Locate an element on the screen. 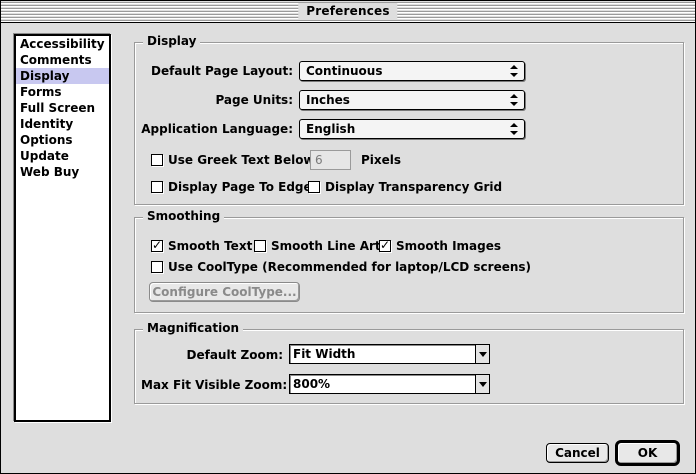 The height and width of the screenshot is (474, 696). sidebar-item-comments: Comments is located at coordinates (62, 60).